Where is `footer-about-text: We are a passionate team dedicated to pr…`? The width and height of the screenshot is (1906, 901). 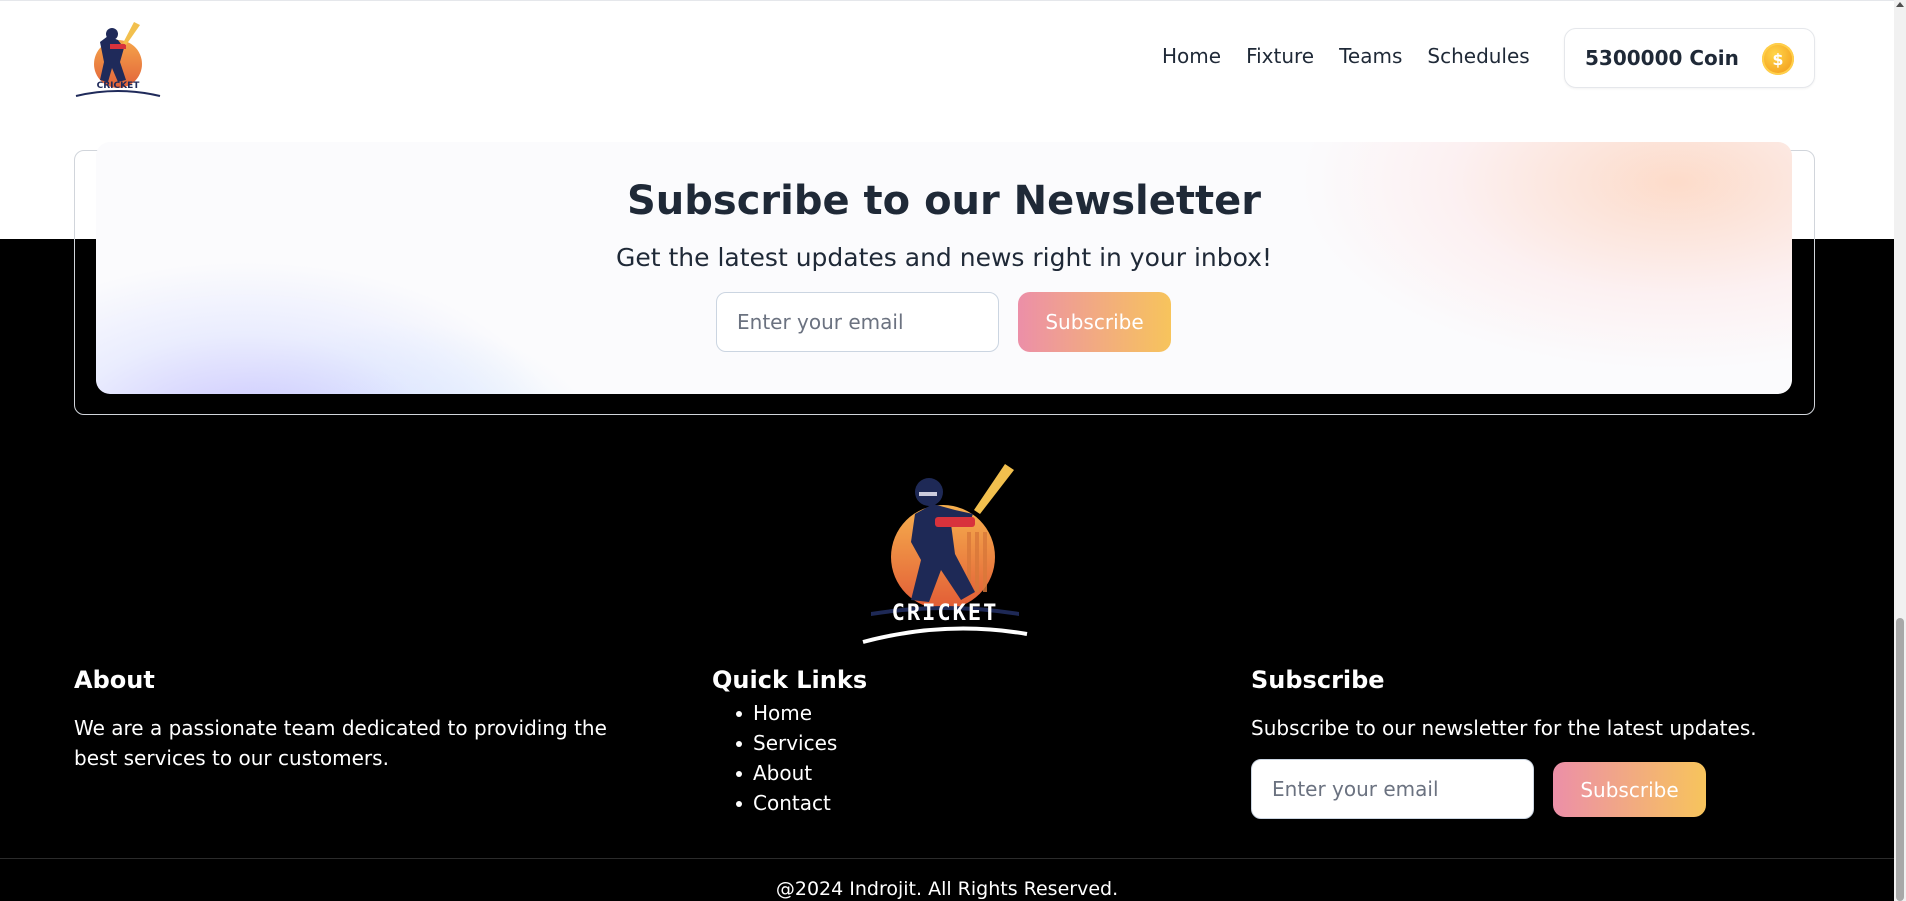
footer-about-text: We are a passionate team dedicated to pr… is located at coordinates (340, 743).